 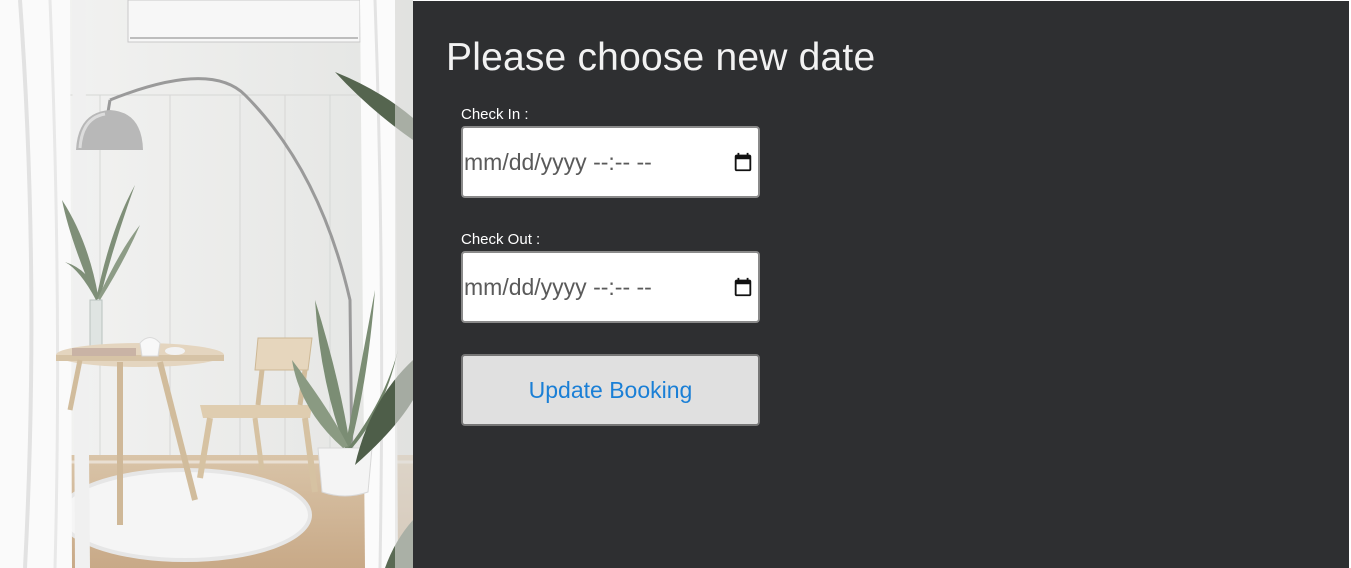 I want to click on check-in-value: mm/dd/yyyy --:-- --, so click(x=558, y=161).